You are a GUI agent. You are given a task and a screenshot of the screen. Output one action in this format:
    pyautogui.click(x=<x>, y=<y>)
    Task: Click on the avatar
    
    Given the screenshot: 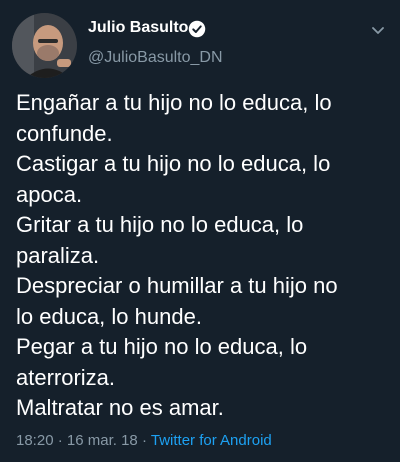 What is the action you would take?
    pyautogui.click(x=44, y=45)
    